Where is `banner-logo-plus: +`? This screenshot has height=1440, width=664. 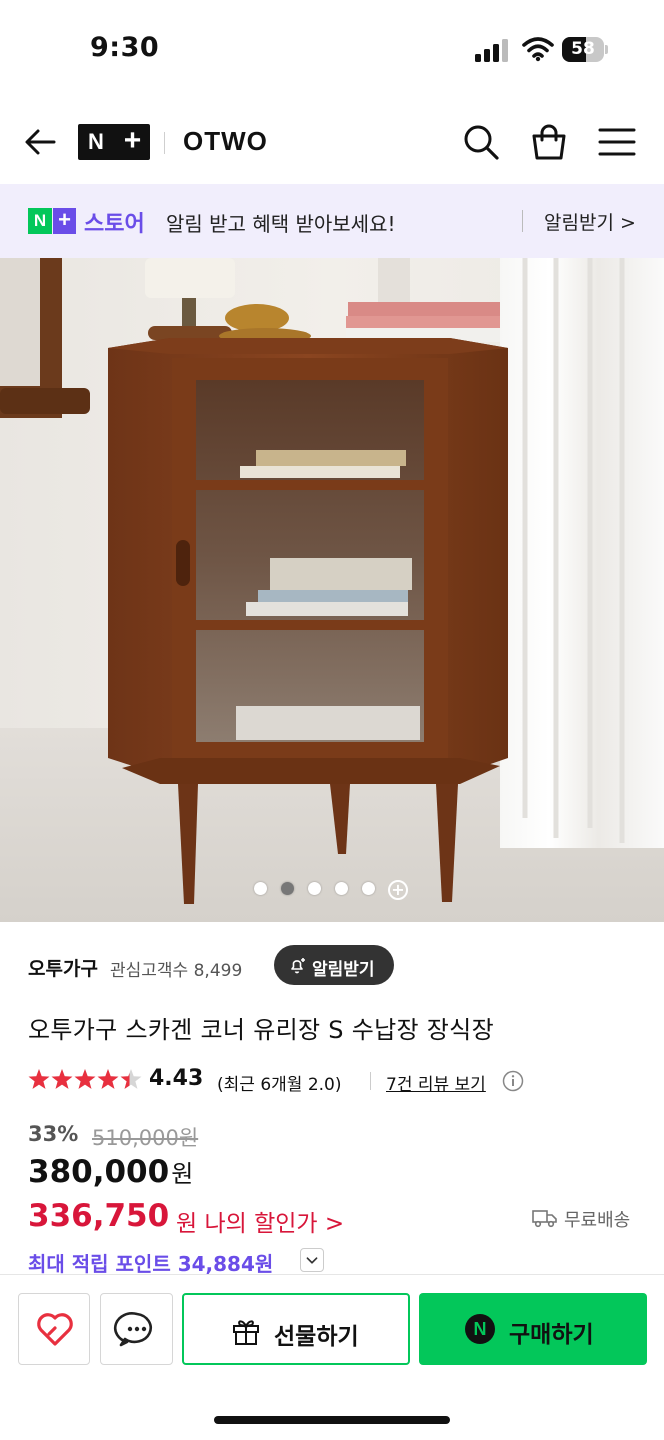
banner-logo-plus: + is located at coordinates (64, 221).